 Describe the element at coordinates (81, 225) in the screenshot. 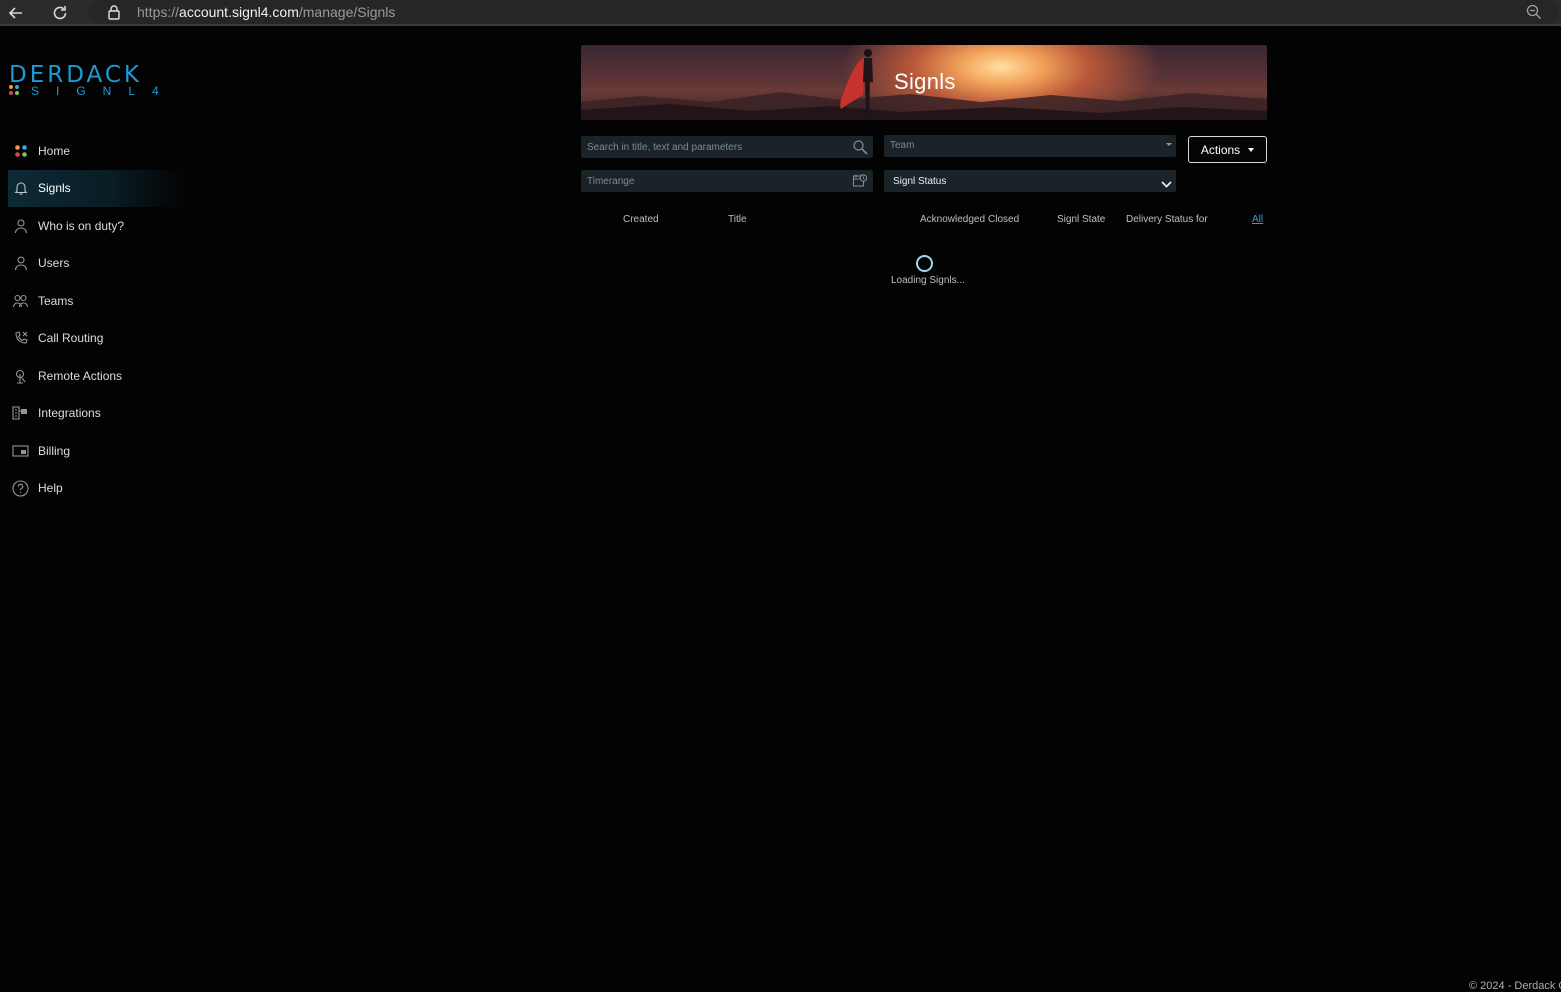

I see `sidebar-item-label: Who is on duty?` at that location.